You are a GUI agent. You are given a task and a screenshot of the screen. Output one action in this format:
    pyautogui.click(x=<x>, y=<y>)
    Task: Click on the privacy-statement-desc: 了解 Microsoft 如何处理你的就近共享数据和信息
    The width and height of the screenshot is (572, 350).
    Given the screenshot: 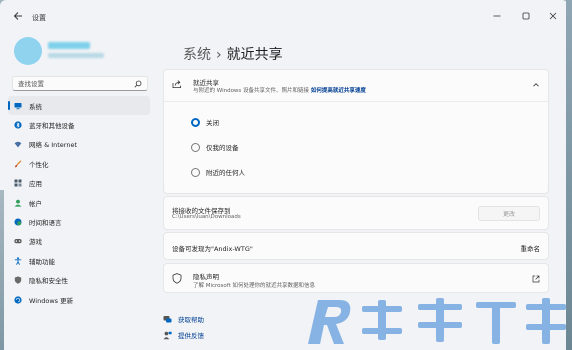 What is the action you would take?
    pyautogui.click(x=254, y=286)
    